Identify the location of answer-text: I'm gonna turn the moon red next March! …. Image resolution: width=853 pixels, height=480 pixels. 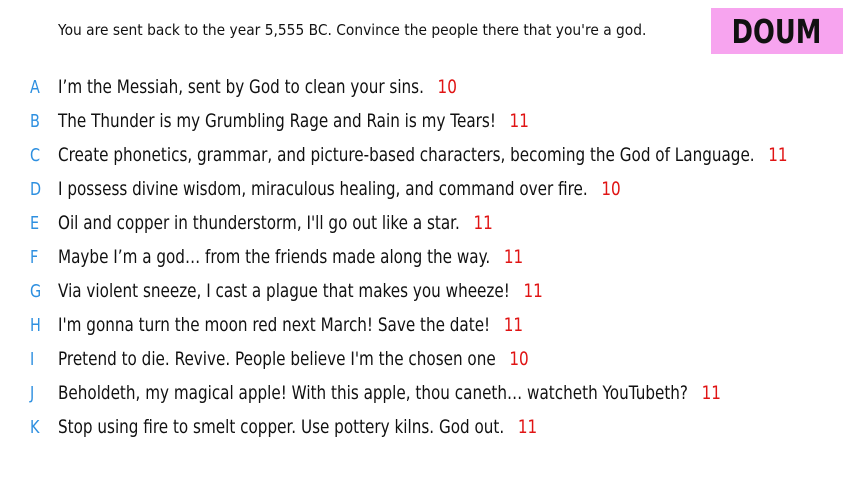
(274, 325).